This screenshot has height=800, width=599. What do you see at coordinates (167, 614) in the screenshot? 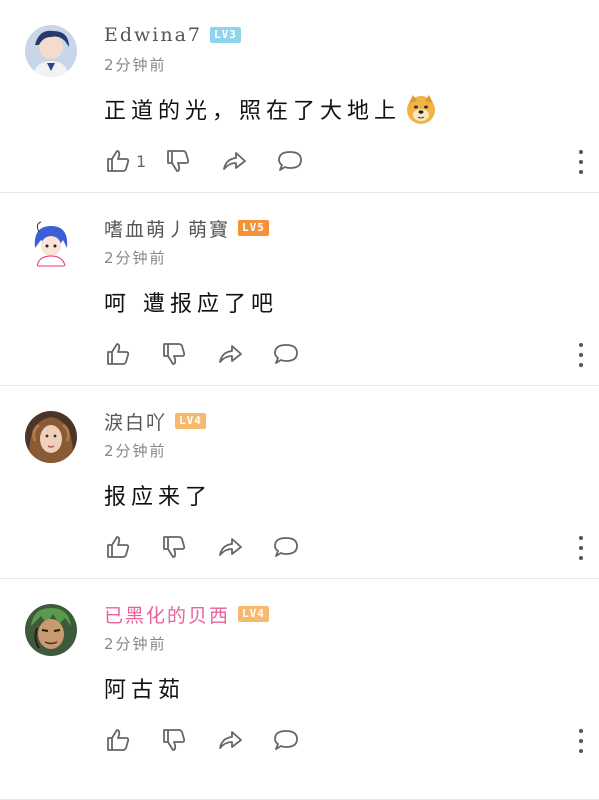
I see `username: 已黑化的贝西` at bounding box center [167, 614].